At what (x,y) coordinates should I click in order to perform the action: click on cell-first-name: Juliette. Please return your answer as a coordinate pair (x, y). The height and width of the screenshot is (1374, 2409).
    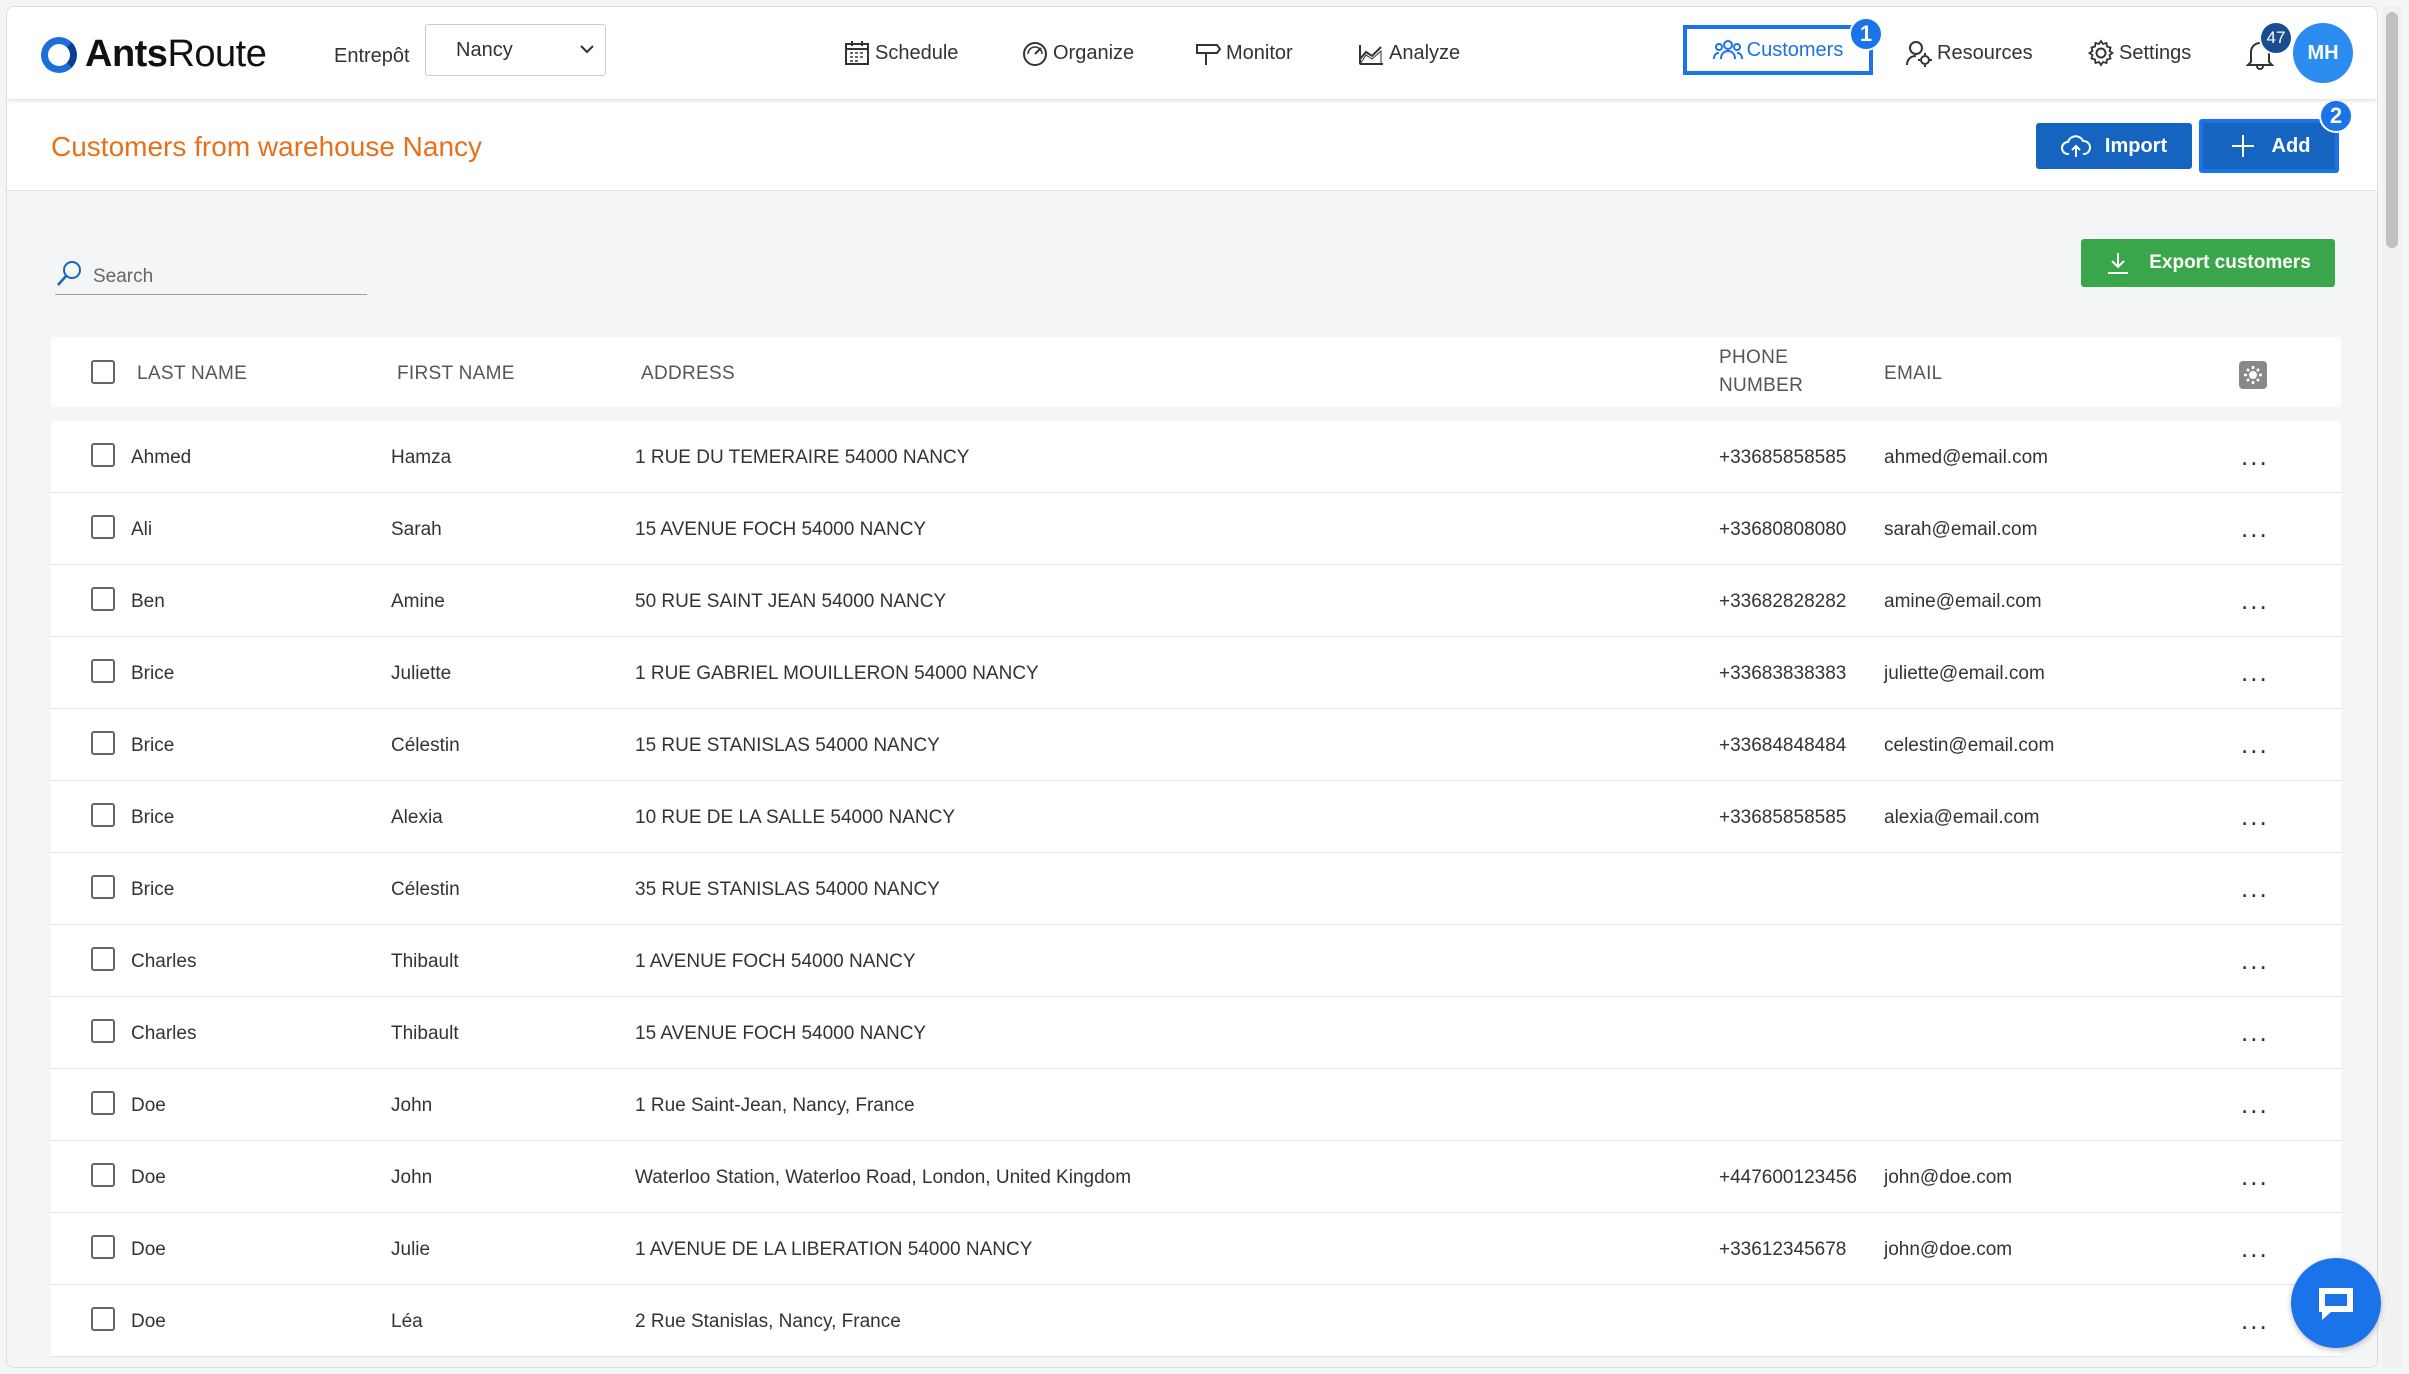
    Looking at the image, I should click on (421, 673).